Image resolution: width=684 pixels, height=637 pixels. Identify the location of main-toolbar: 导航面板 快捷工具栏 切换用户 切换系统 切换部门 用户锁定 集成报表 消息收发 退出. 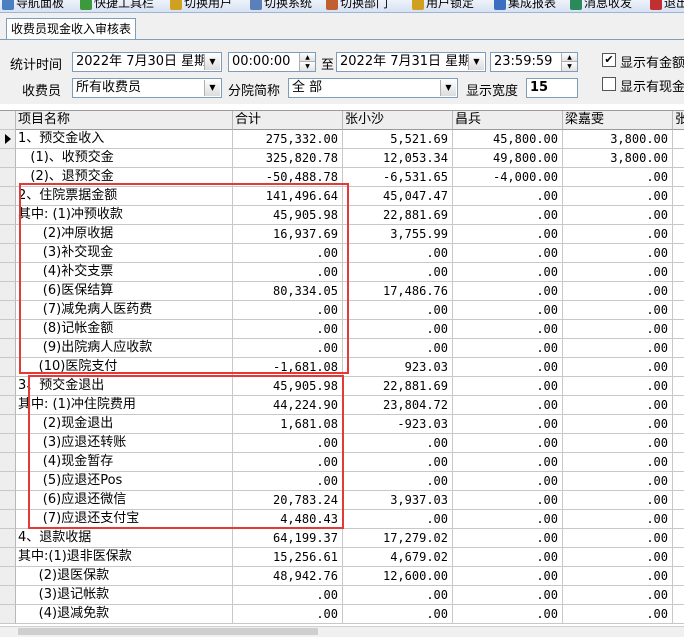
(342, 6).